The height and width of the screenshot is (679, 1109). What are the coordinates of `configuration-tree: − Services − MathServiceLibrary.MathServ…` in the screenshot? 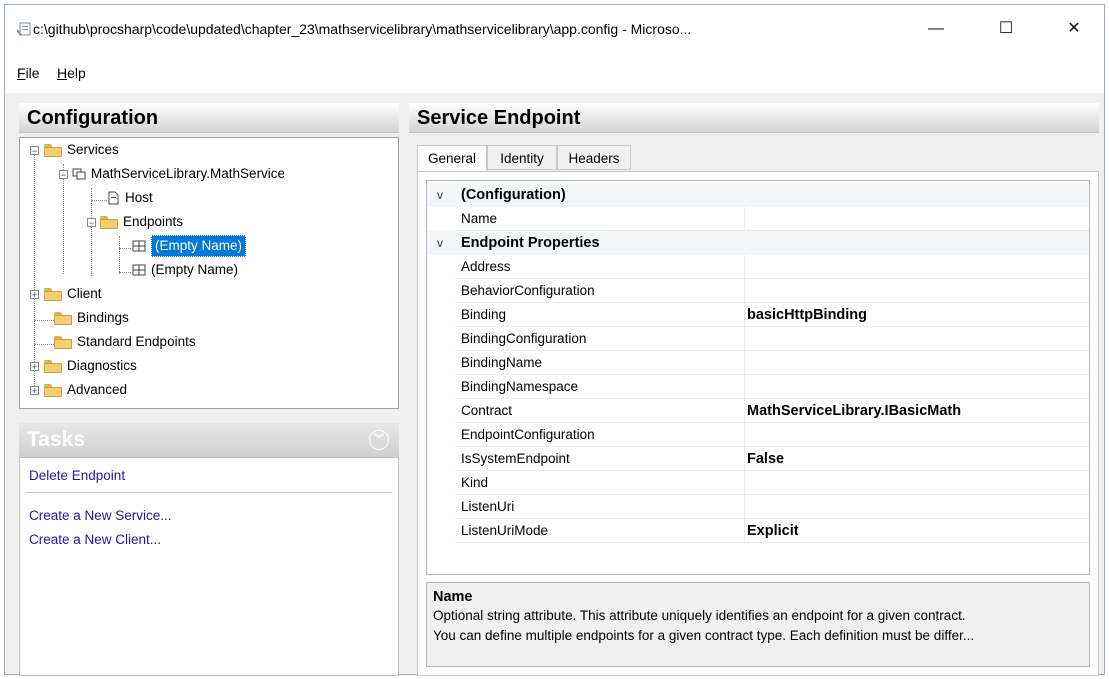 It's located at (209, 273).